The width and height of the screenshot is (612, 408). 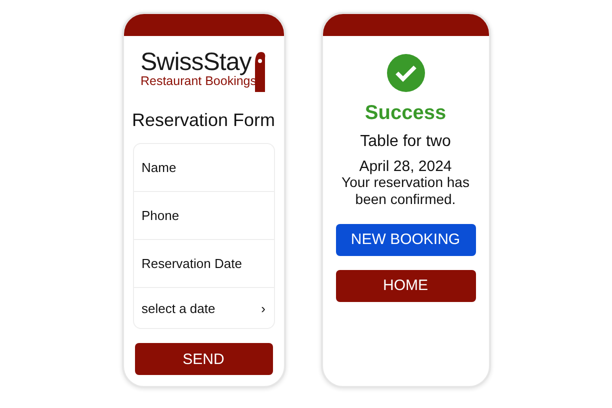 I want to click on logo-name: SwissStay, so click(x=196, y=62).